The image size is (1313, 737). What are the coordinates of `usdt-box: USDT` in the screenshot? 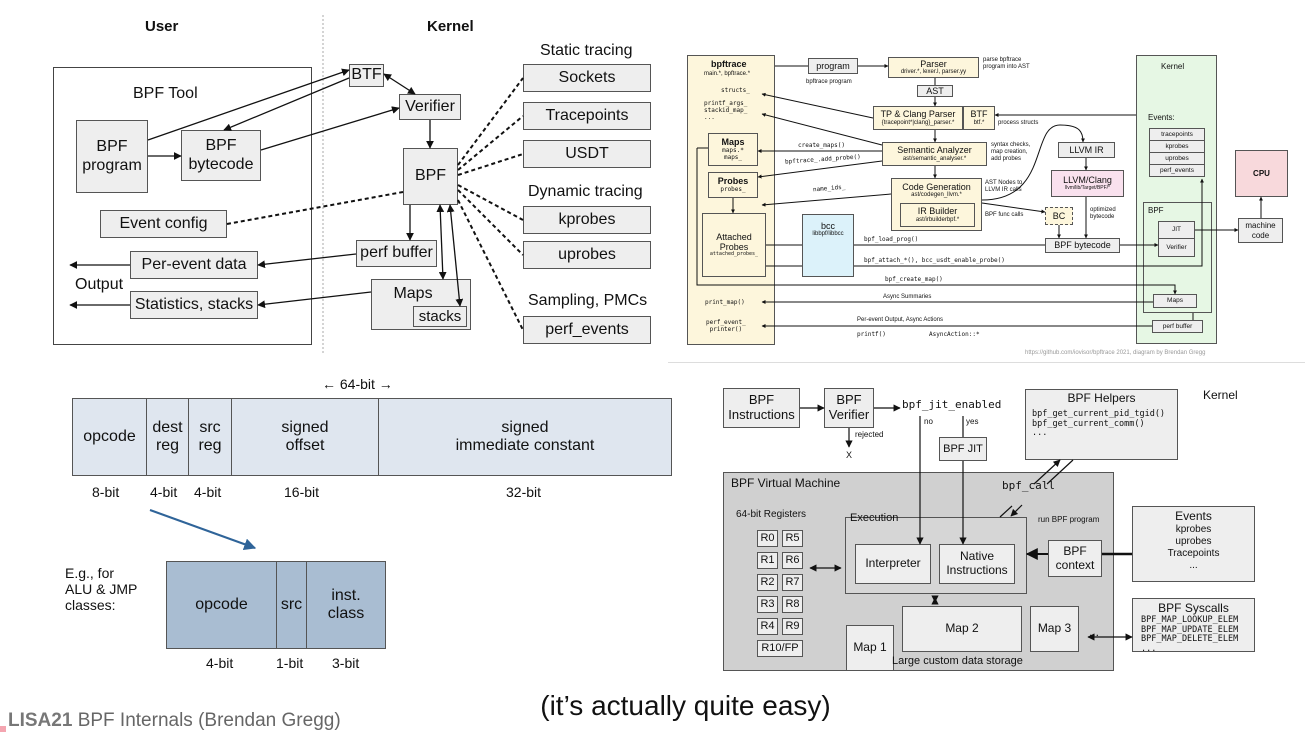 It's located at (587, 154).